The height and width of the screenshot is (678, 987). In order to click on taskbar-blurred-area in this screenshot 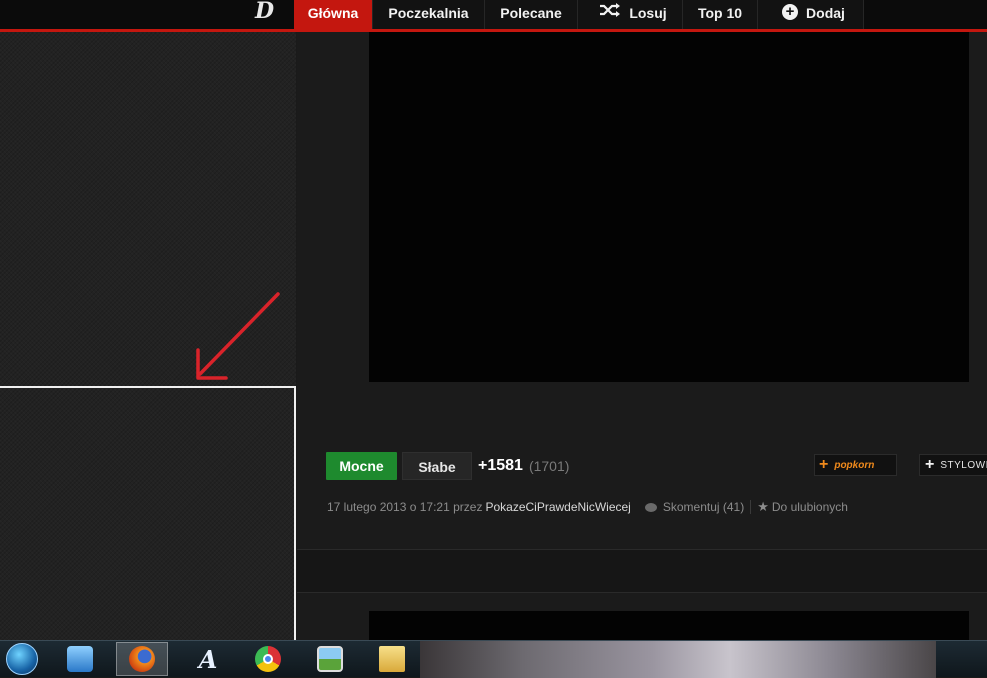, I will do `click(678, 659)`.